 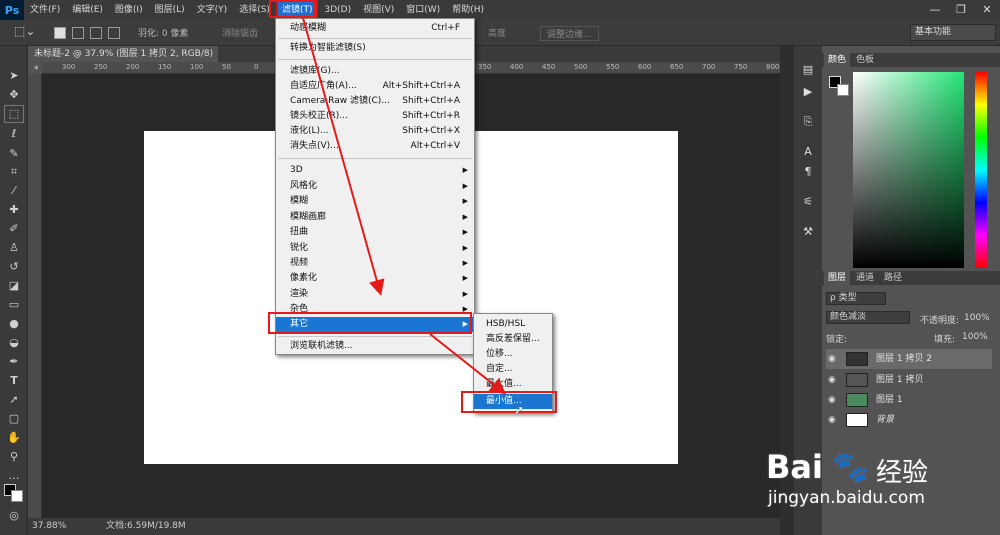 What do you see at coordinates (846, 498) in the screenshot?
I see `watermark-url: jingyan.baidu.com` at bounding box center [846, 498].